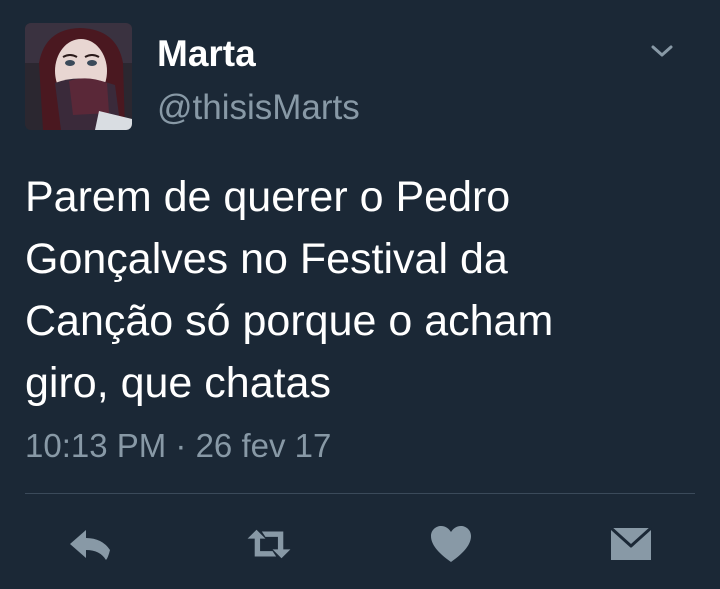 The image size is (720, 589). What do you see at coordinates (206, 54) in the screenshot?
I see `author-name: Marta` at bounding box center [206, 54].